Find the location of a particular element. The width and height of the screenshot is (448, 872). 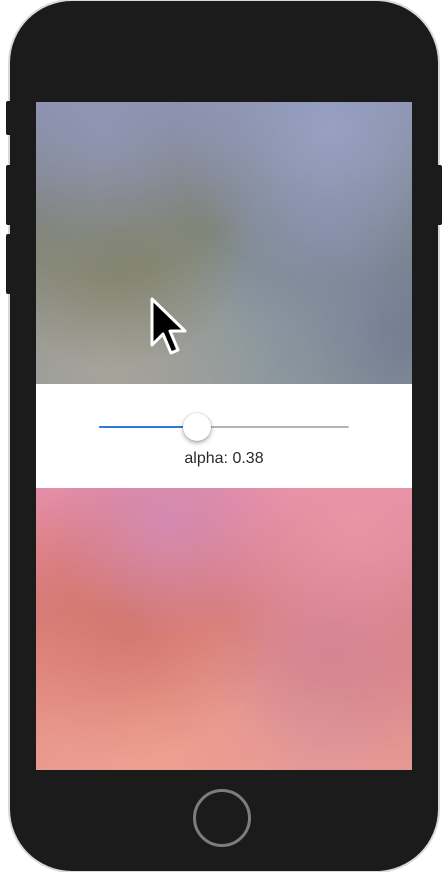

volume-down-button is located at coordinates (9, 264).